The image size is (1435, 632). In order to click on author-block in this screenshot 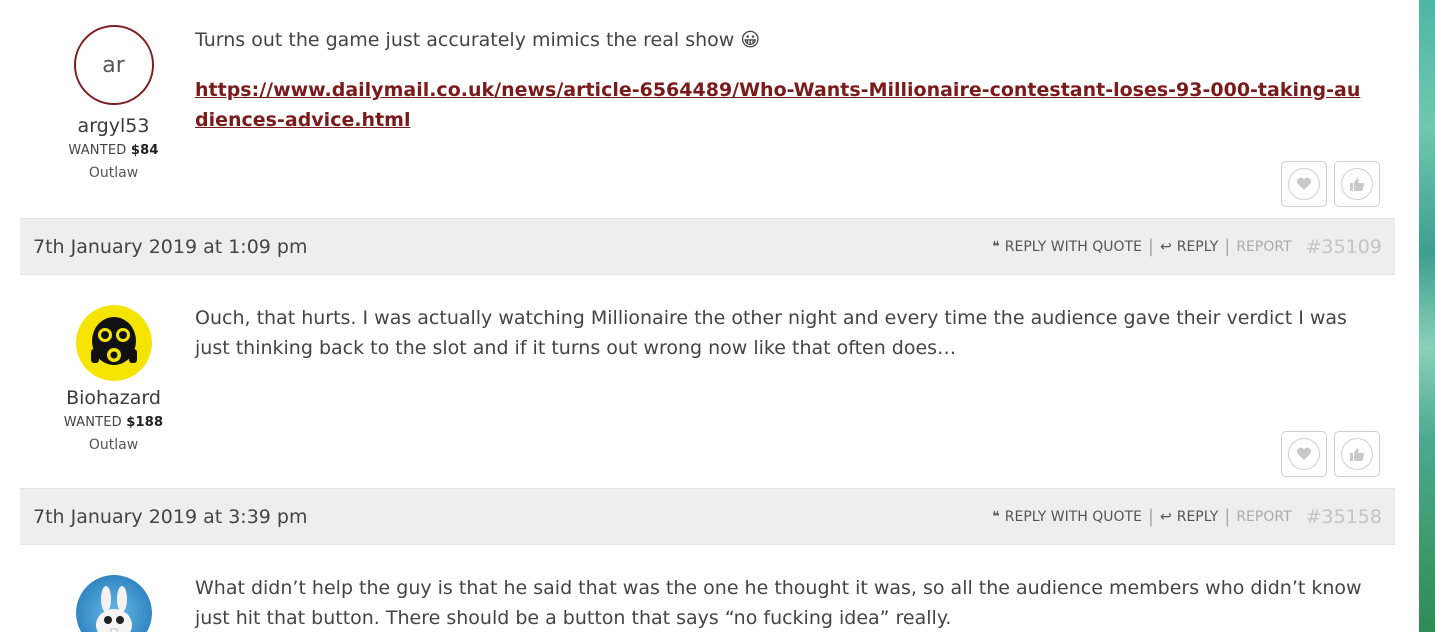, I will do `click(113, 603)`.